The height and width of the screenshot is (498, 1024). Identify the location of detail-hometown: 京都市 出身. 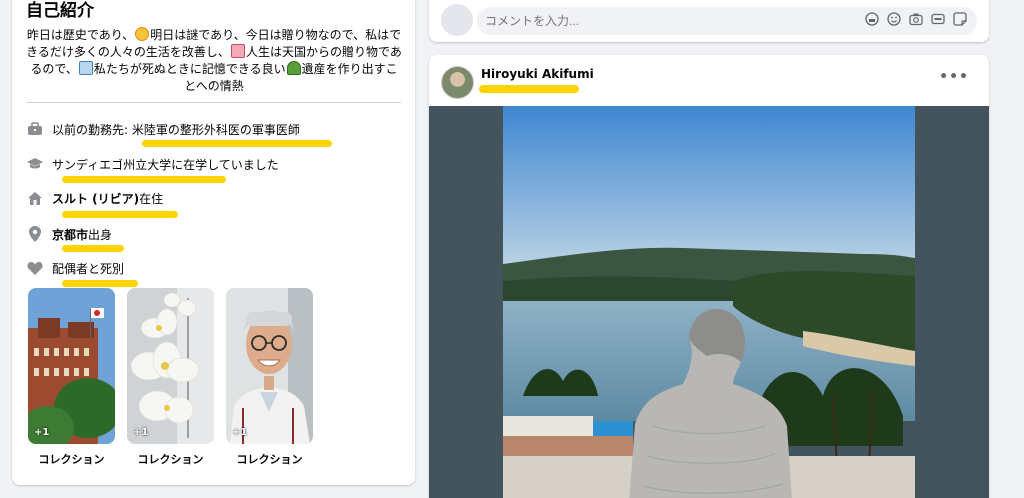
(69, 234).